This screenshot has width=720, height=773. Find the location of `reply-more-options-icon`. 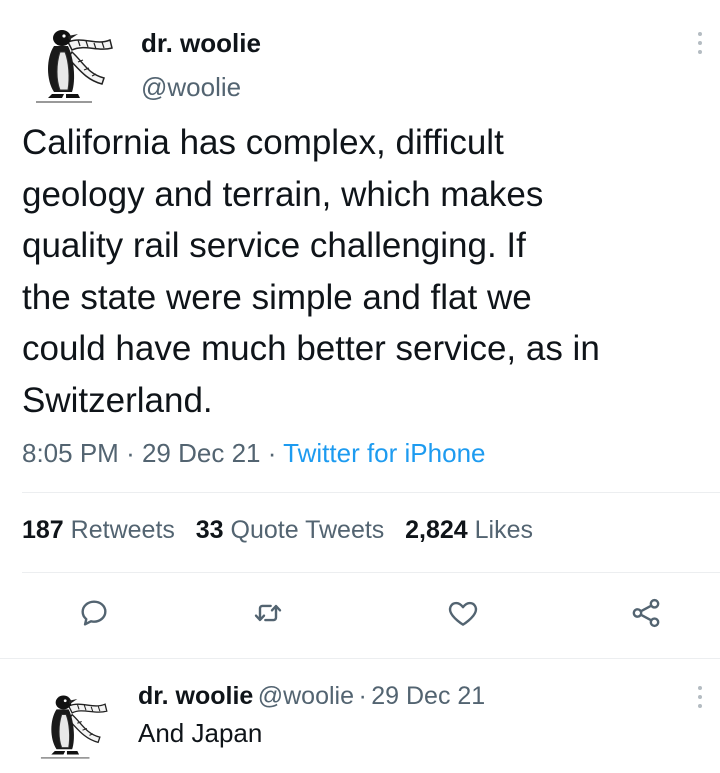

reply-more-options-icon is located at coordinates (700, 697).